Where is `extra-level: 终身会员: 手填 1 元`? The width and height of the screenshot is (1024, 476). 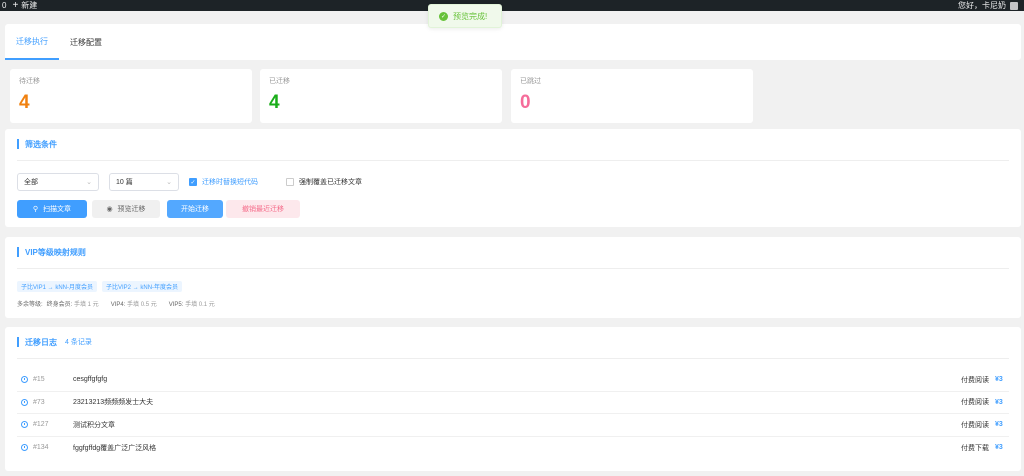
extra-level: 终身会员: 手填 1 元 is located at coordinates (73, 303).